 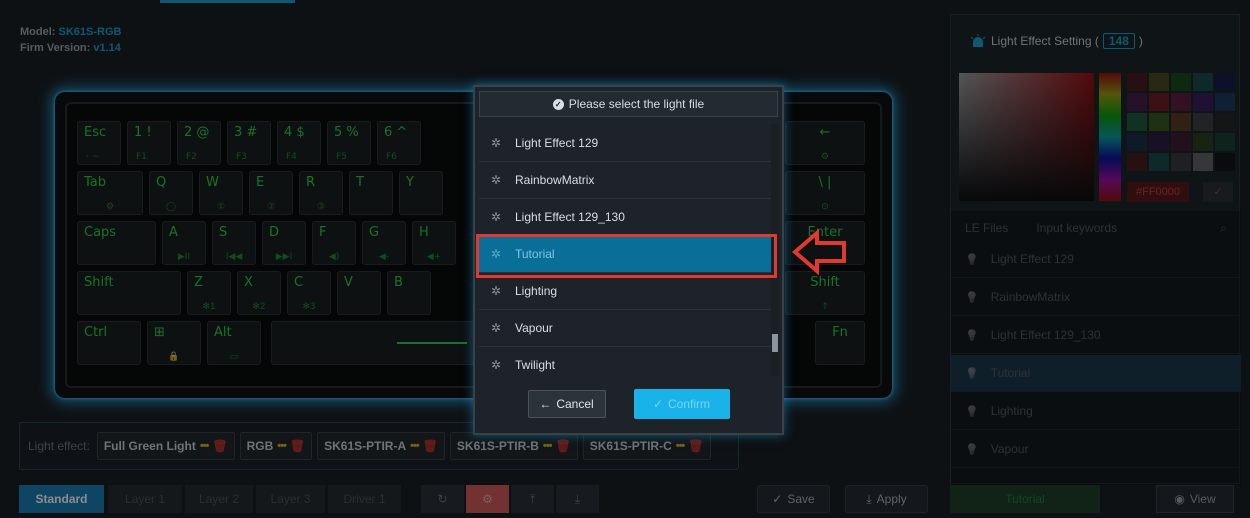 I want to click on pointer-arrow-icon, so click(x=819, y=252).